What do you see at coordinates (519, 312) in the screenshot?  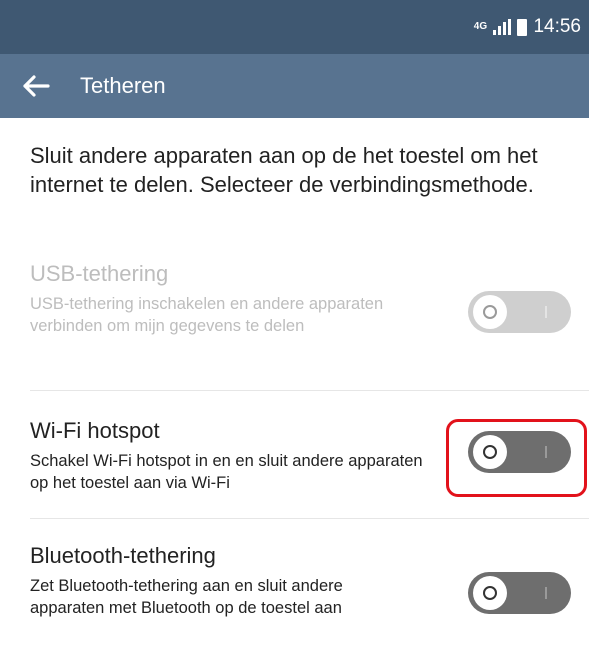 I see `usb-tethering-toggle` at bounding box center [519, 312].